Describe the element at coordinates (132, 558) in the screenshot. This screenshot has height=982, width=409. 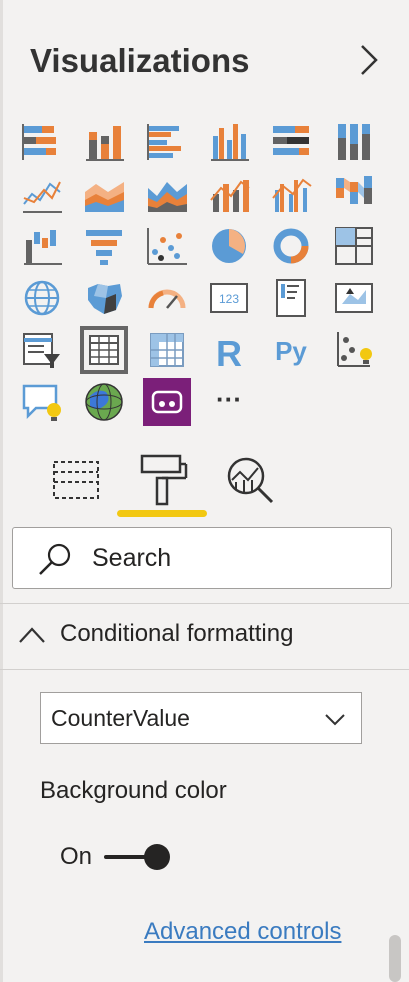
I see `search-label: Search` at that location.